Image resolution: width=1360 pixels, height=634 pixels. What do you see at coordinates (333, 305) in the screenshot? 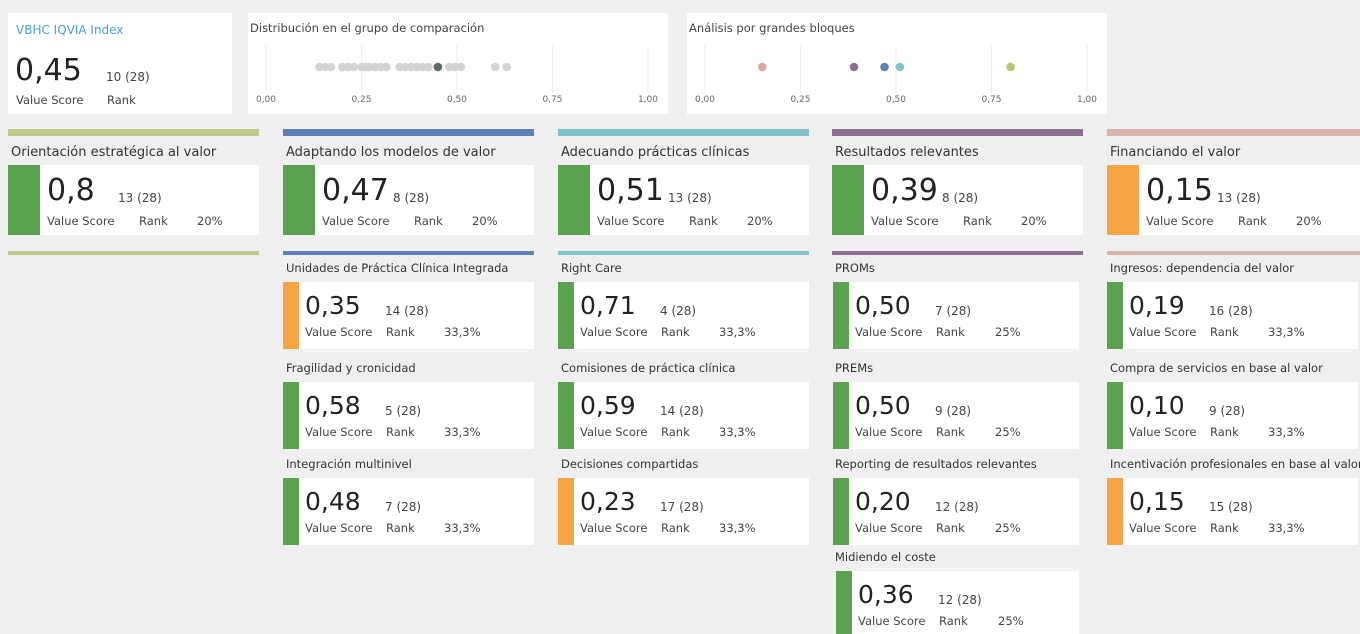
I see `value-score: 0,35` at bounding box center [333, 305].